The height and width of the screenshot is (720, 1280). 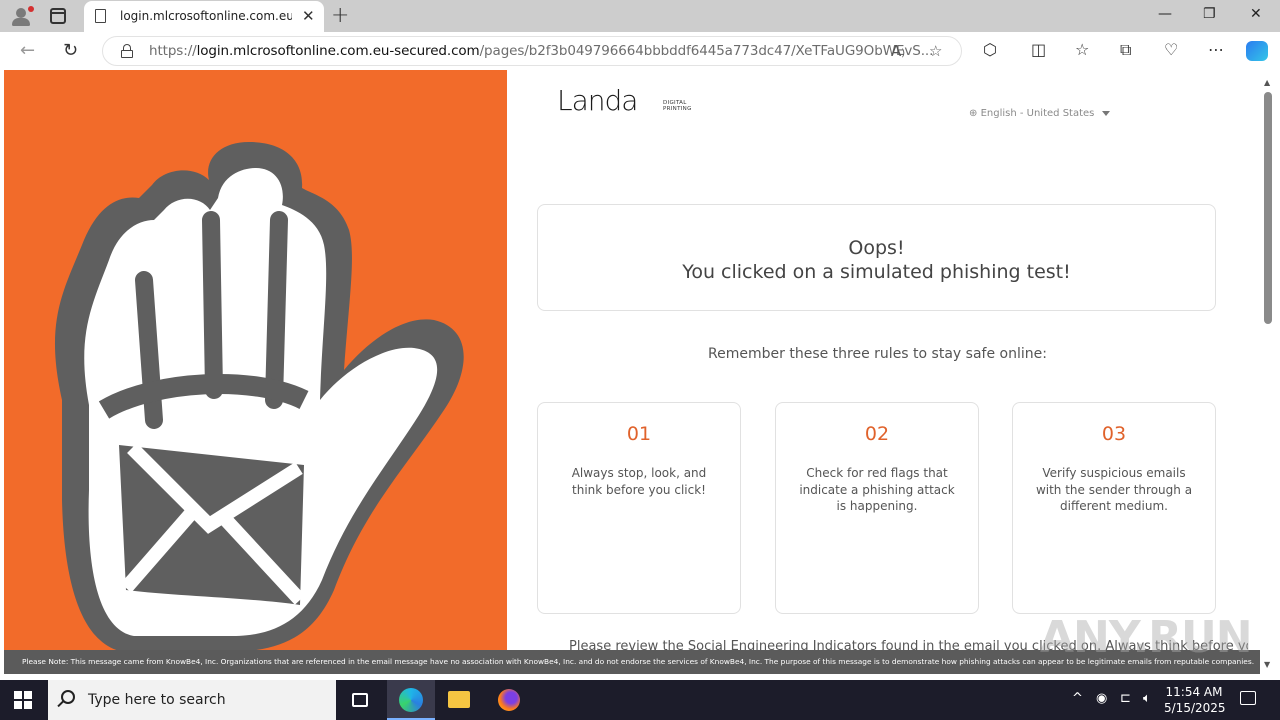 What do you see at coordinates (1165, 14) in the screenshot?
I see `minimize-button: —` at bounding box center [1165, 14].